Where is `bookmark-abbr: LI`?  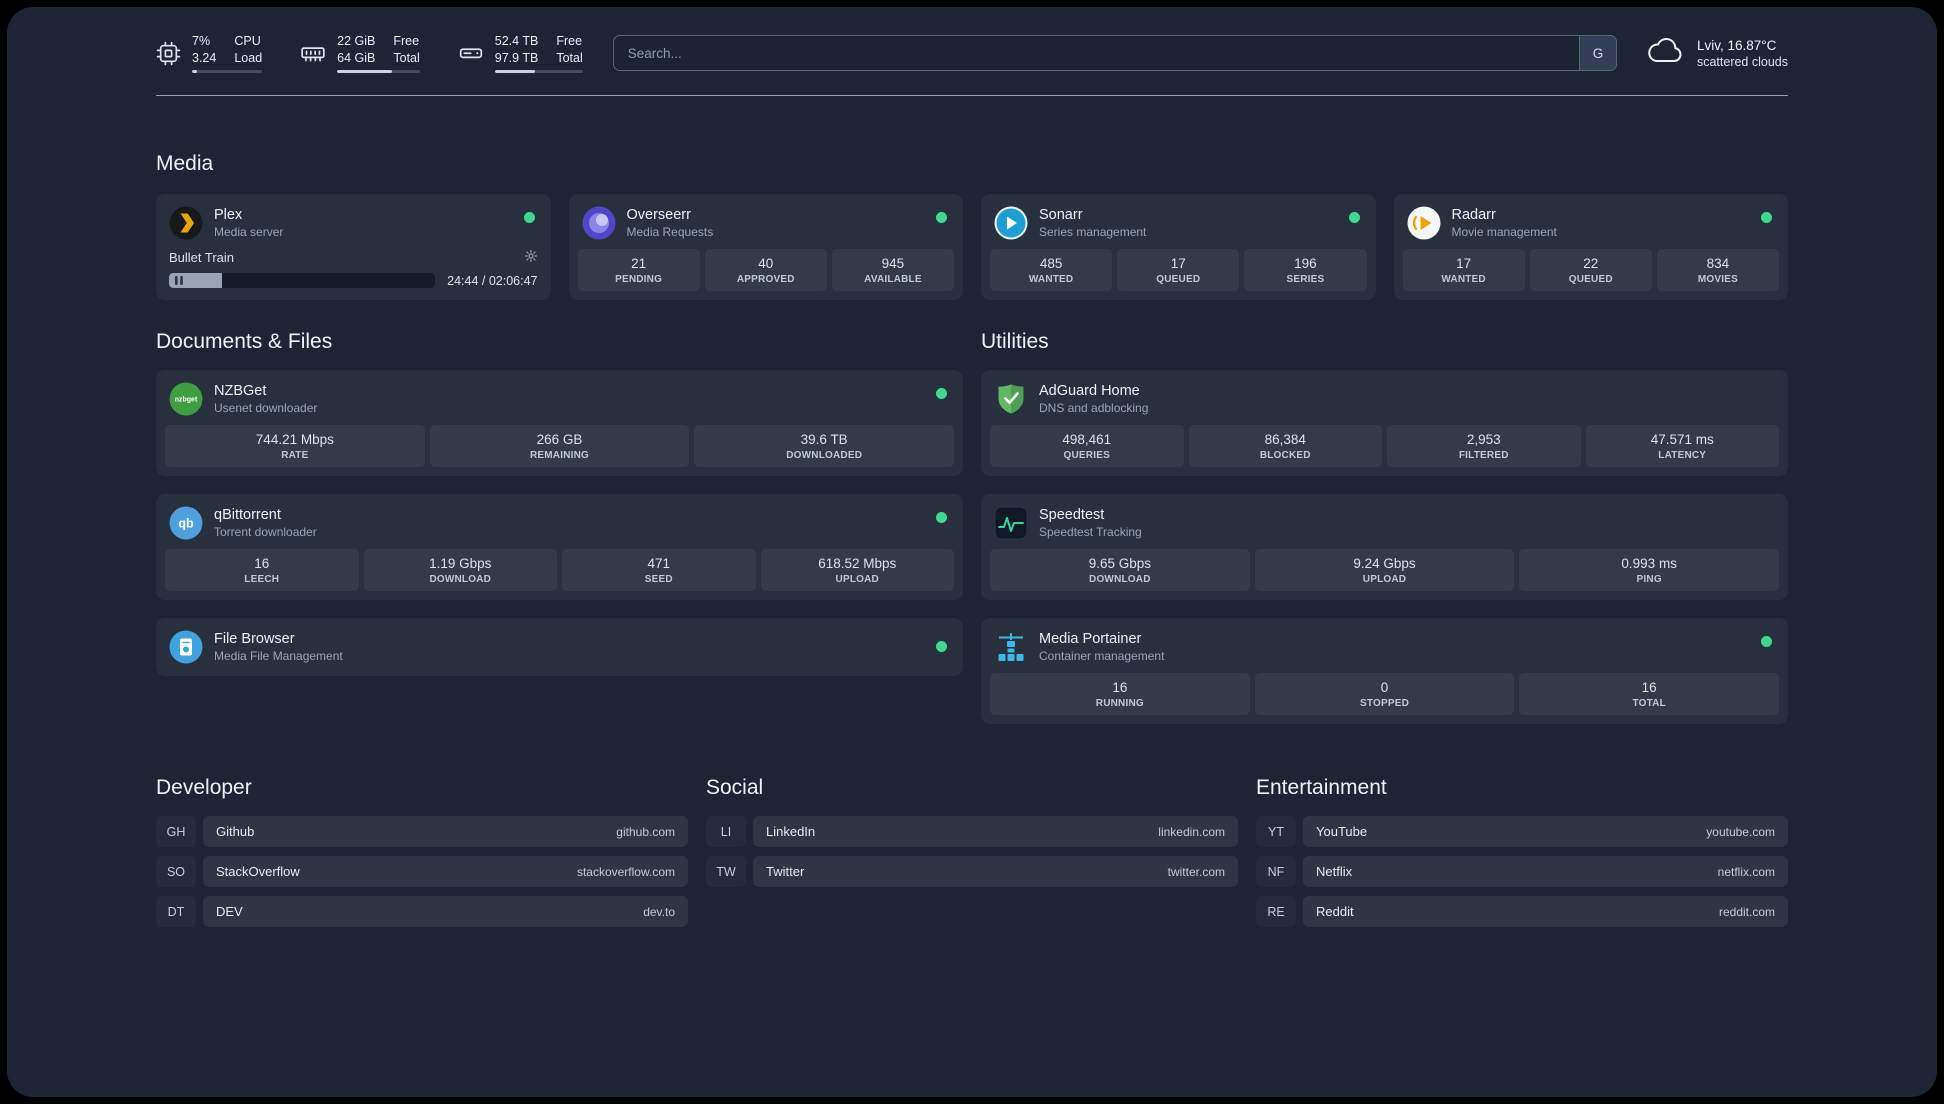
bookmark-abbr: LI is located at coordinates (726, 831).